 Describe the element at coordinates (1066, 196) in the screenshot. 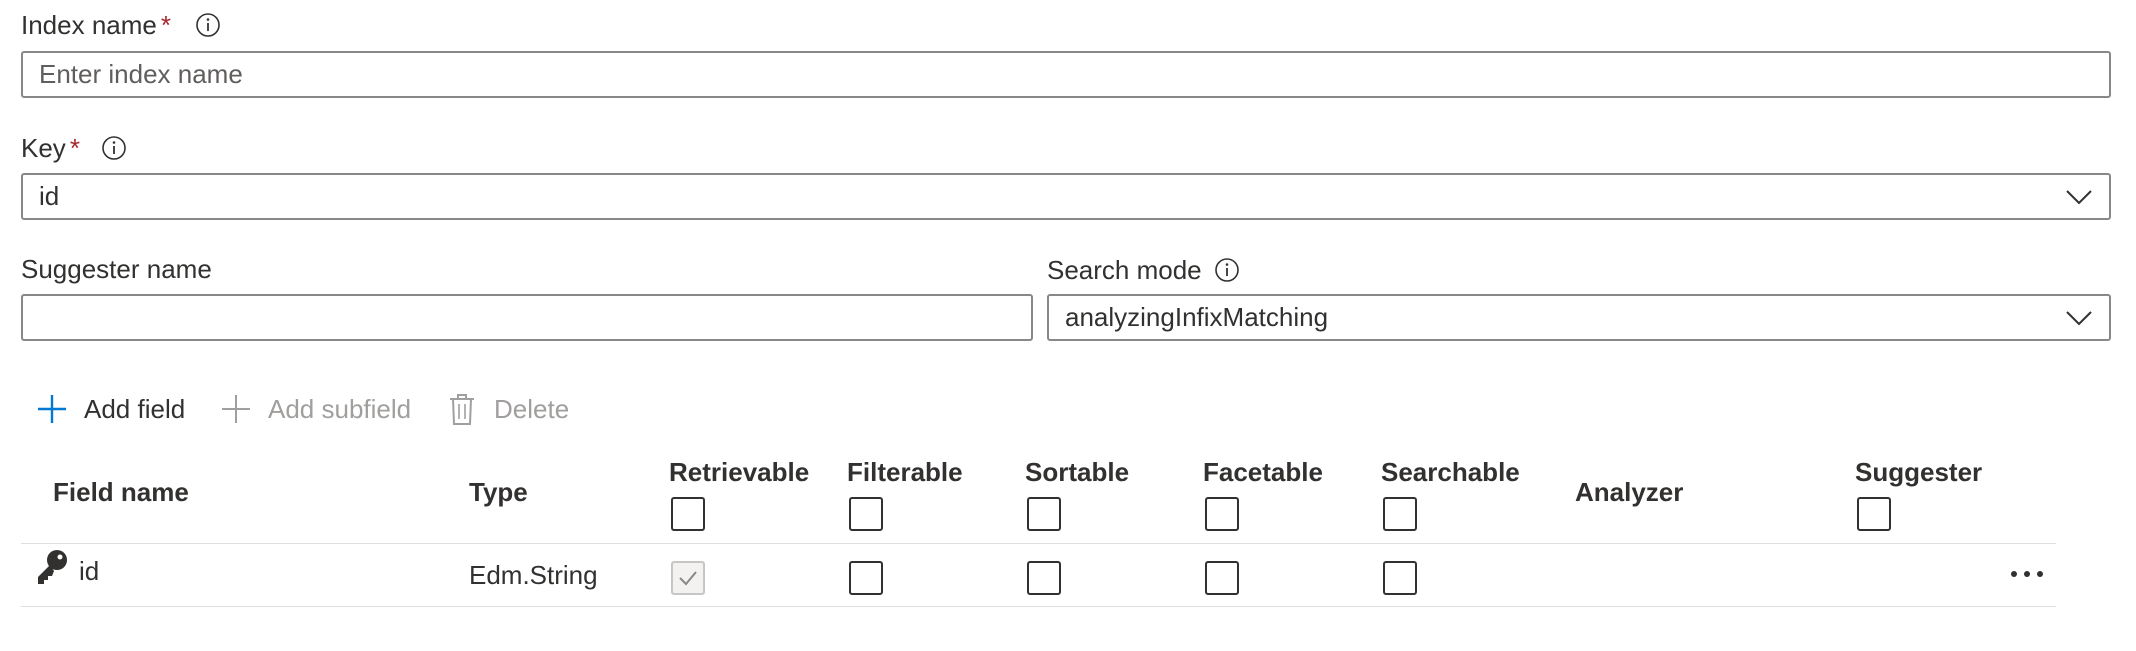

I see `key-dropdown: id` at that location.